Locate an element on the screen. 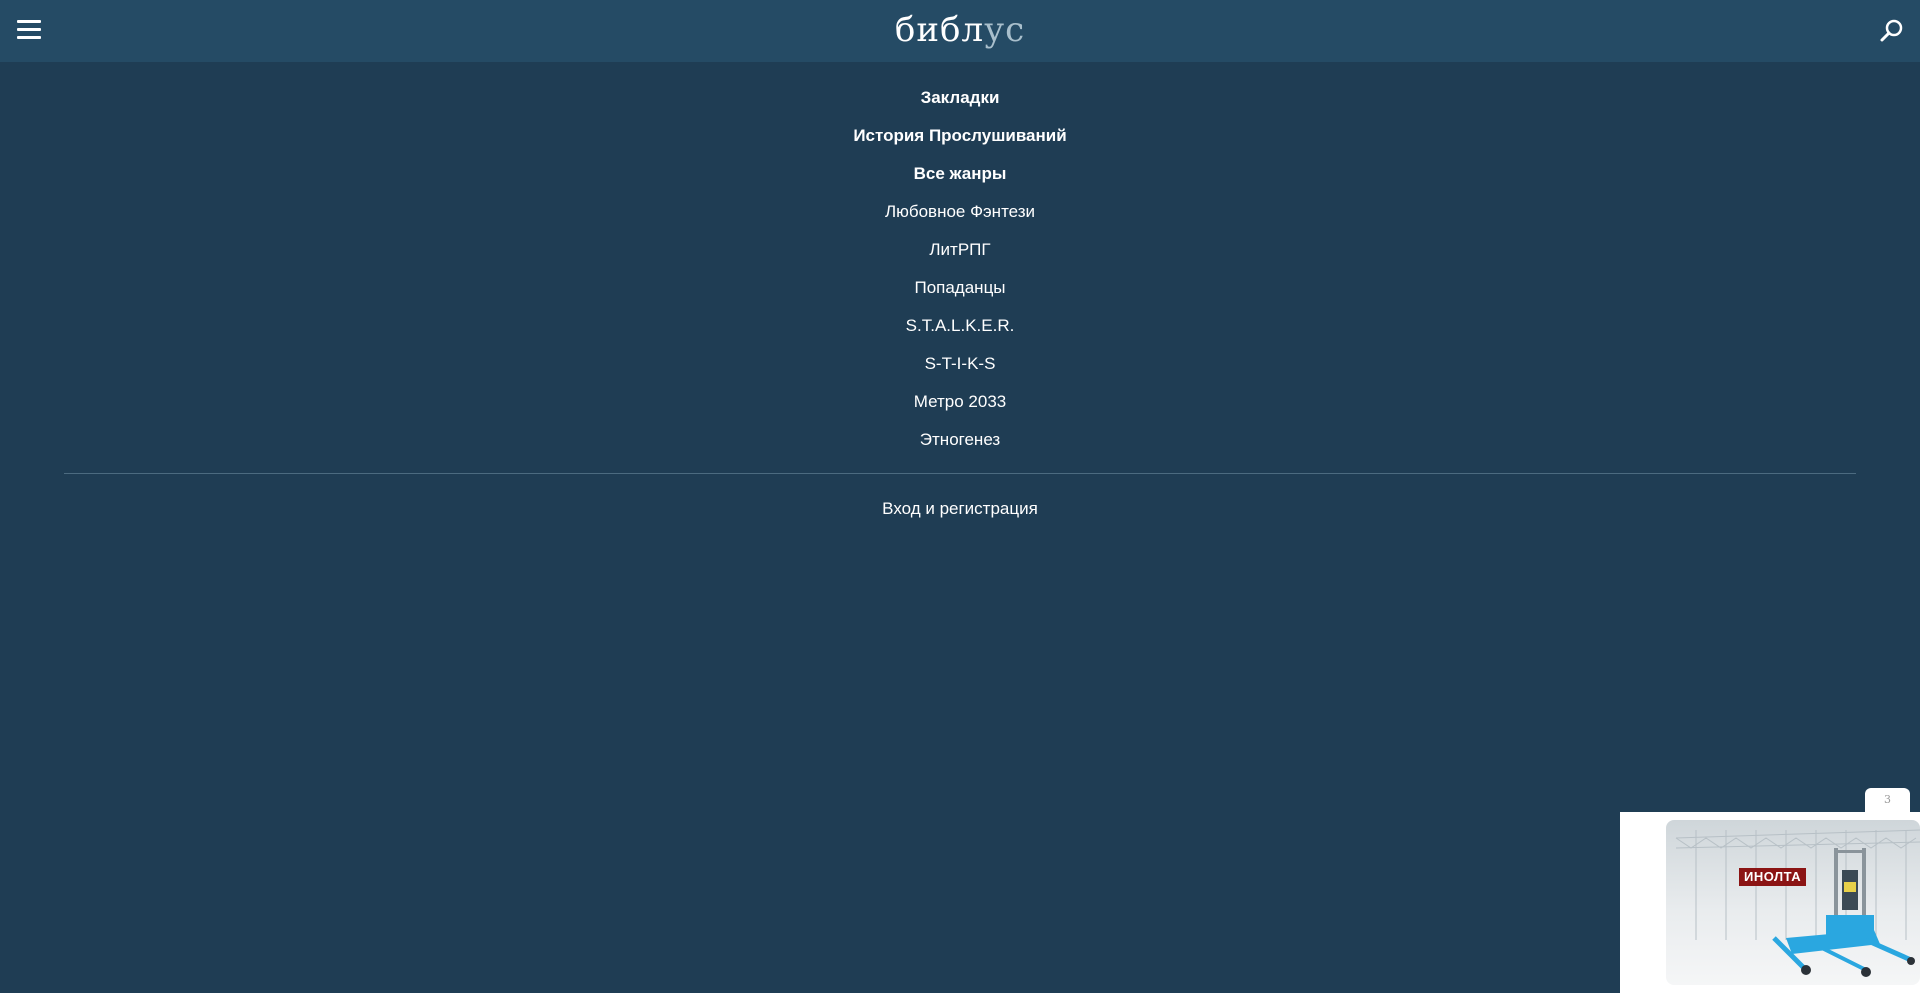 The width and height of the screenshot is (1920, 993). menu-item: S.T.A.L.K.E.R. is located at coordinates (960, 327).